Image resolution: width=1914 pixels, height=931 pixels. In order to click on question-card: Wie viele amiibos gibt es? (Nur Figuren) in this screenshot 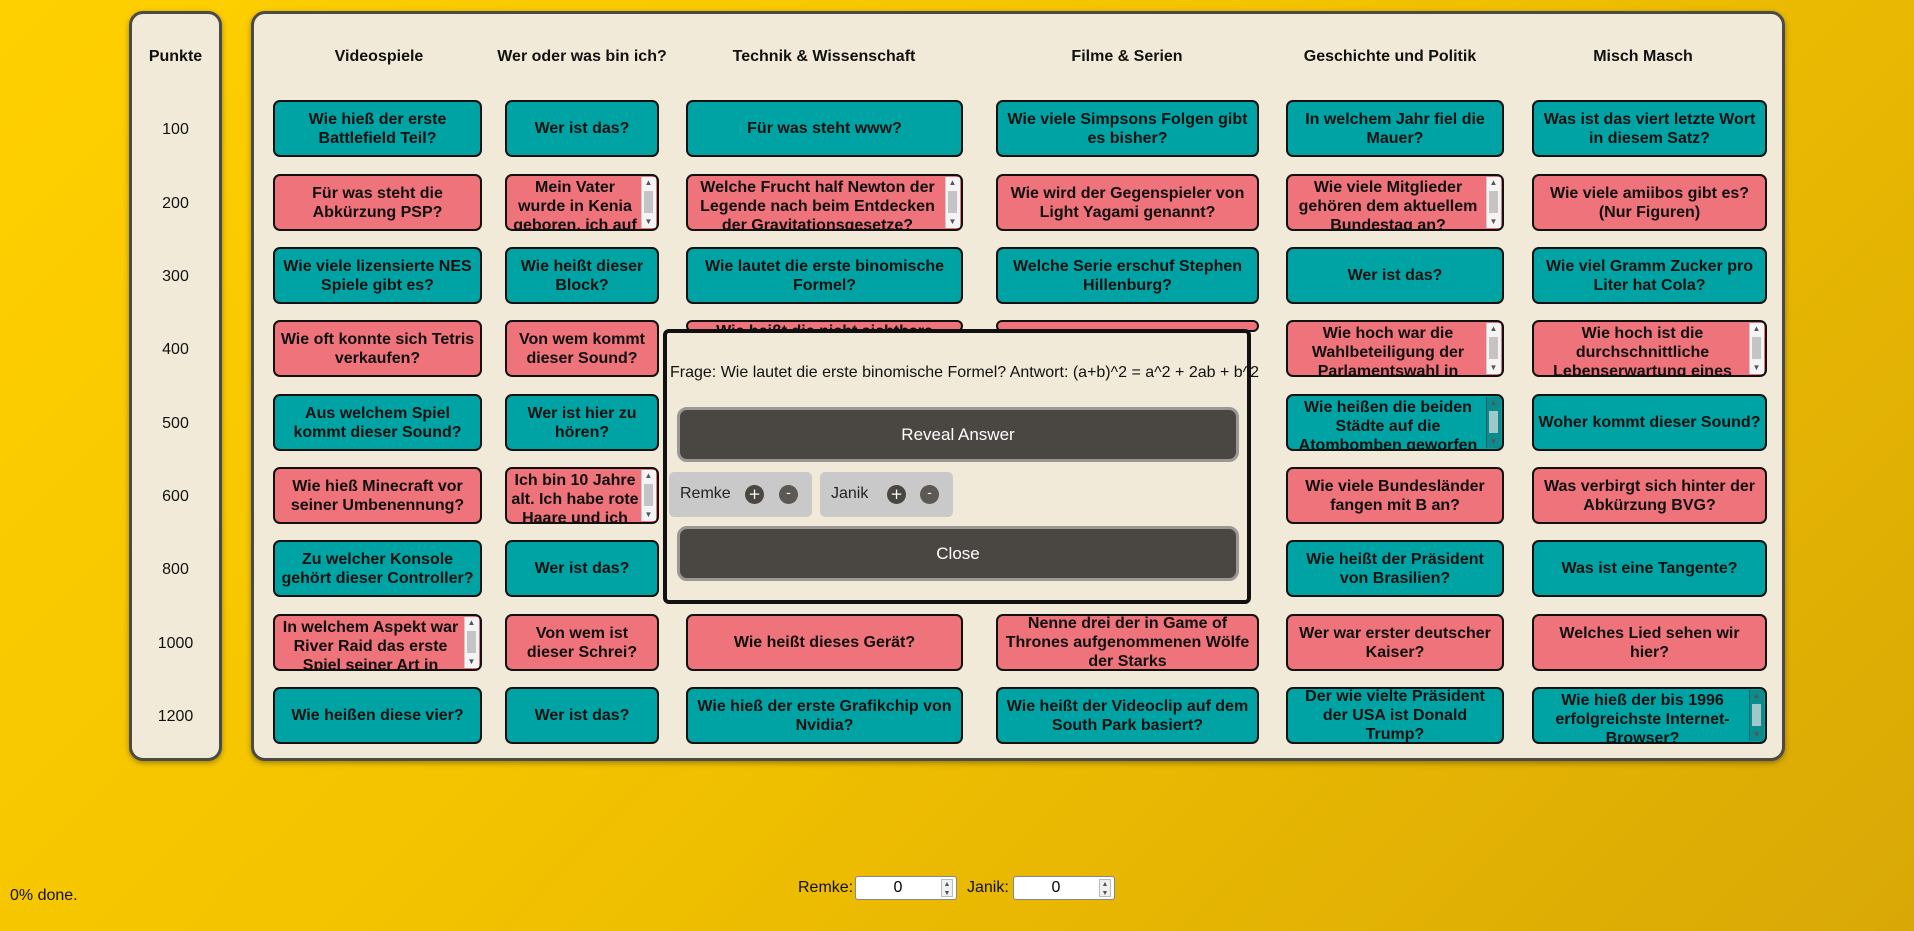, I will do `click(1649, 202)`.